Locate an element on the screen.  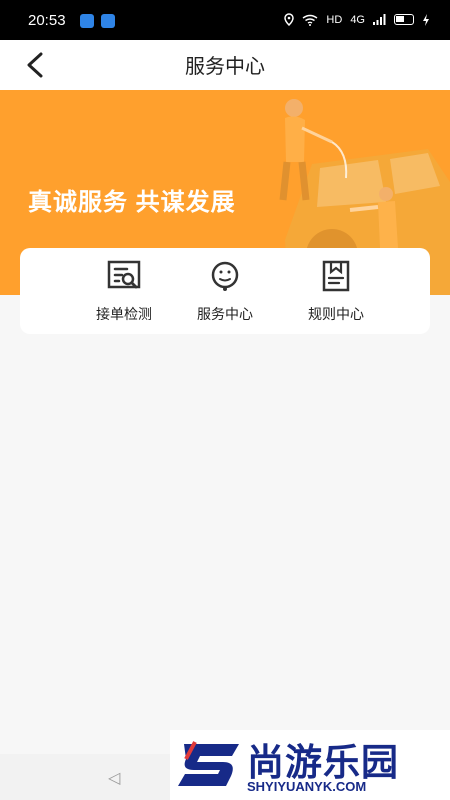
document-search-icon is located at coordinates (124, 274).